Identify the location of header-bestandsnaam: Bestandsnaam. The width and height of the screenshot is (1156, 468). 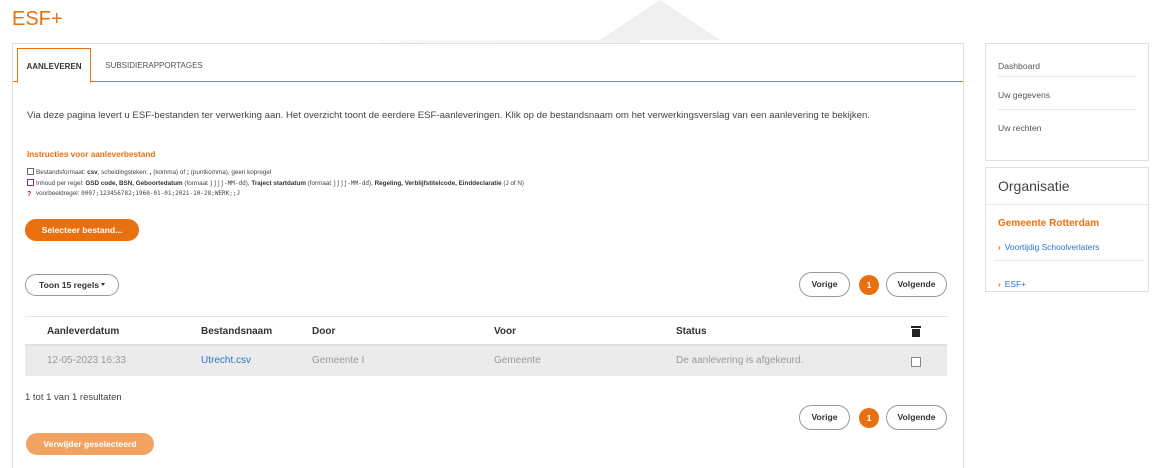
(236, 331).